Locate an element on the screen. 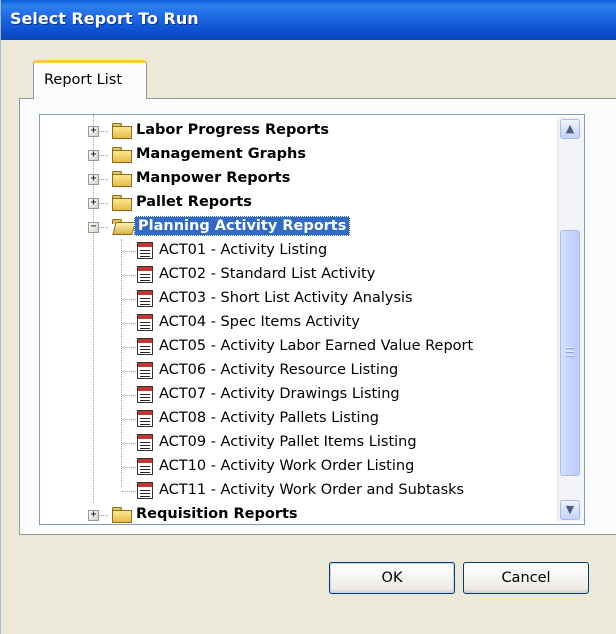 The height and width of the screenshot is (634, 616). folder-label: Management Graphs is located at coordinates (221, 154).